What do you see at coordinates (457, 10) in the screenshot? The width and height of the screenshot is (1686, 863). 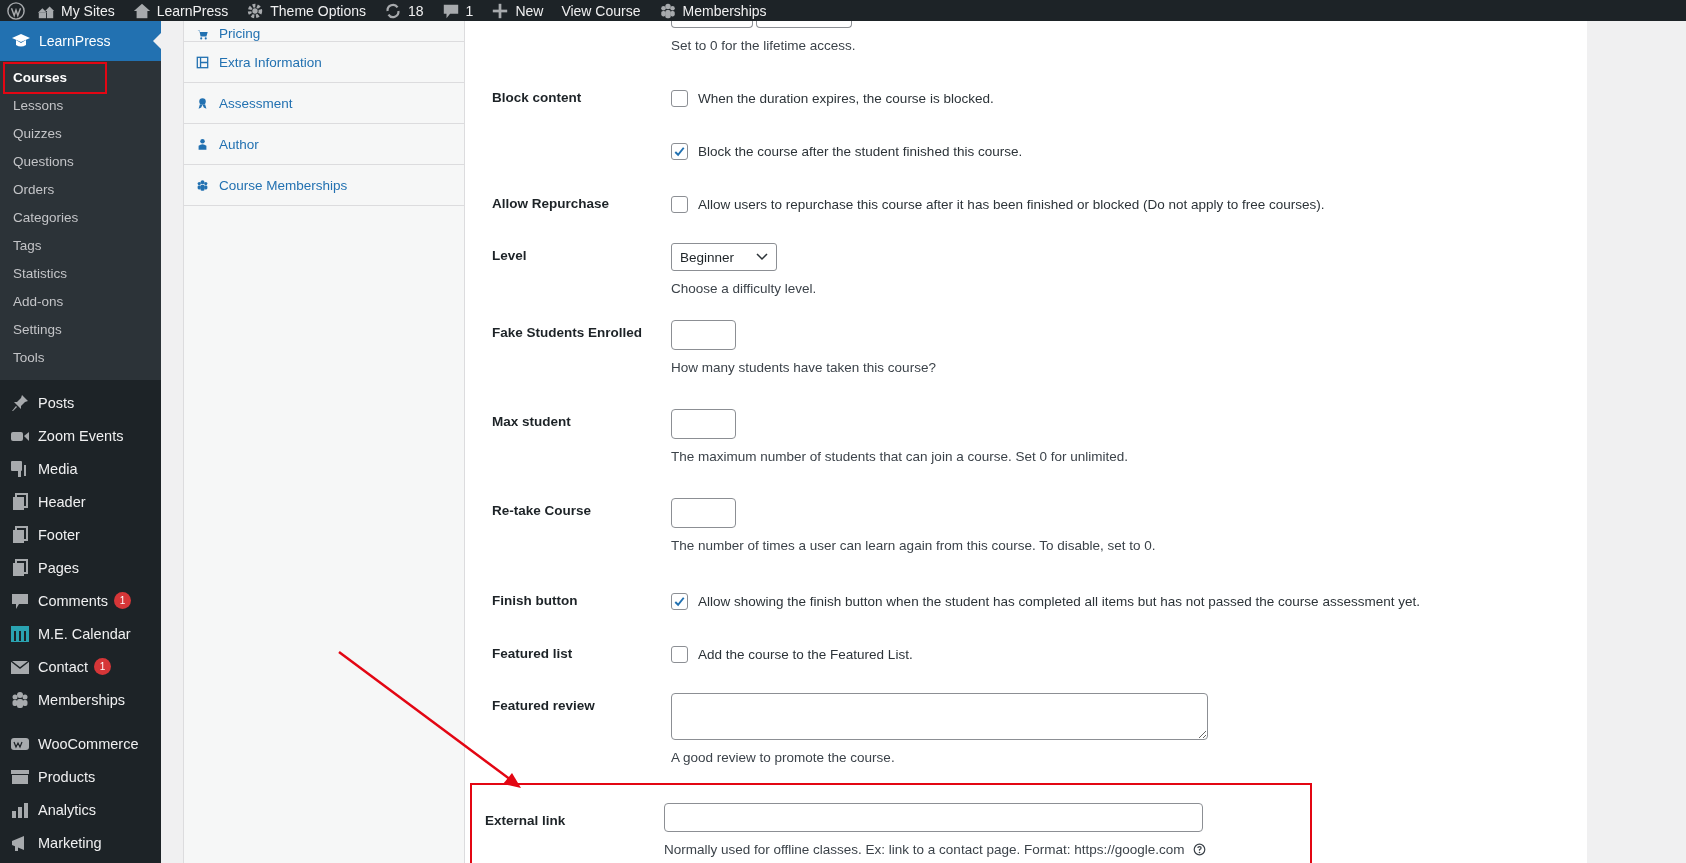 I see `admin-bar-link: 1` at bounding box center [457, 10].